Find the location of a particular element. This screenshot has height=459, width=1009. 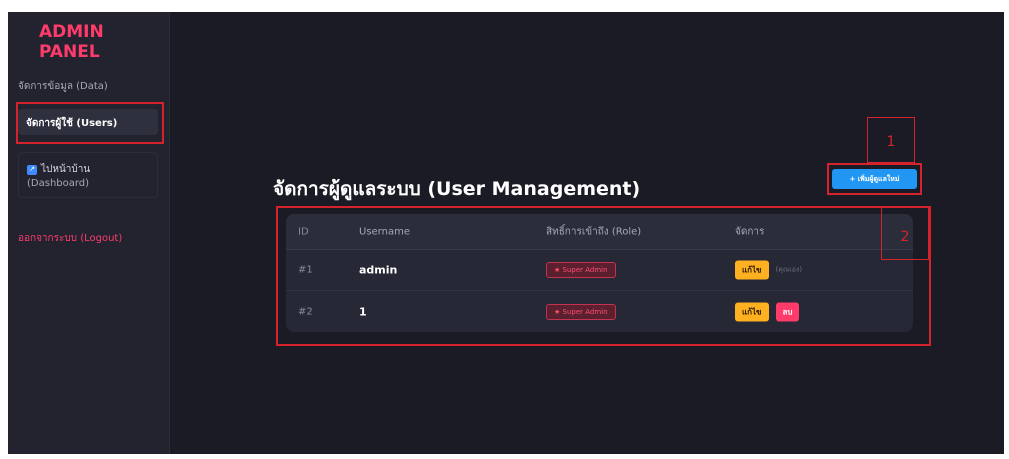

arrow-icon: ↗ is located at coordinates (32, 169).